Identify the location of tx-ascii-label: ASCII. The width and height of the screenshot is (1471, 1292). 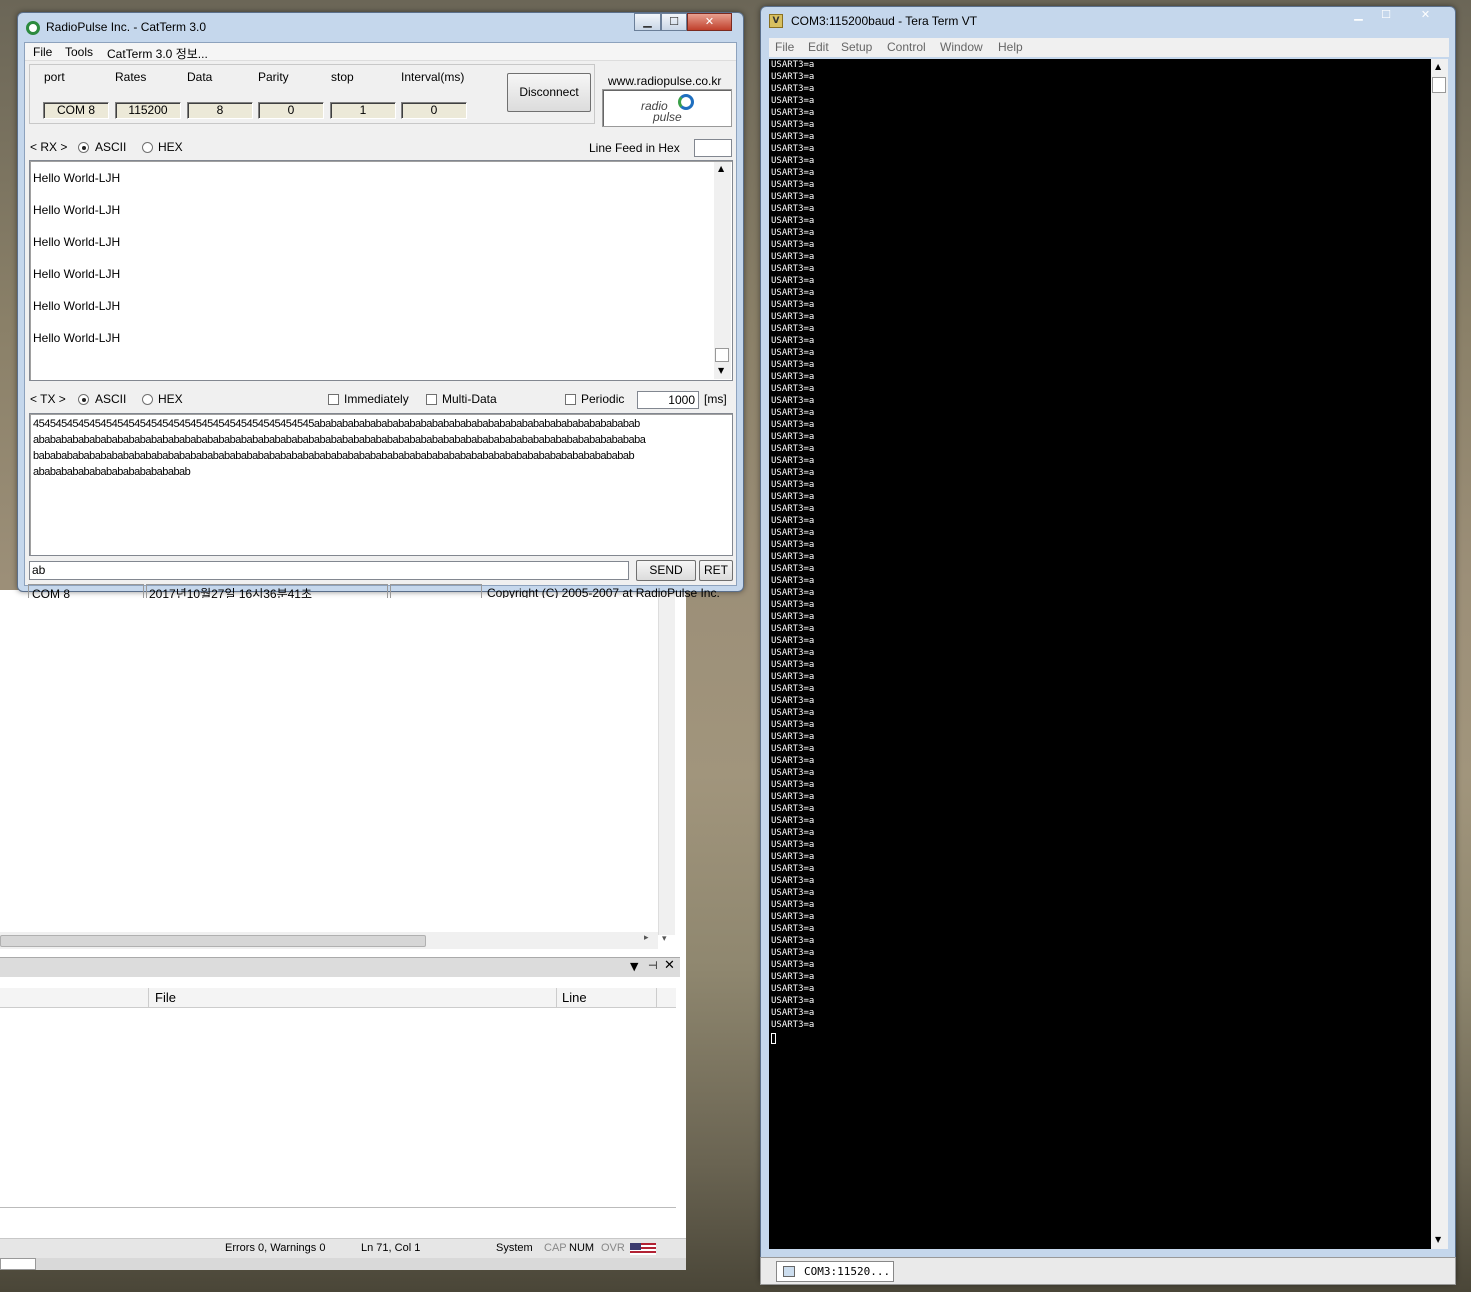
(110, 399).